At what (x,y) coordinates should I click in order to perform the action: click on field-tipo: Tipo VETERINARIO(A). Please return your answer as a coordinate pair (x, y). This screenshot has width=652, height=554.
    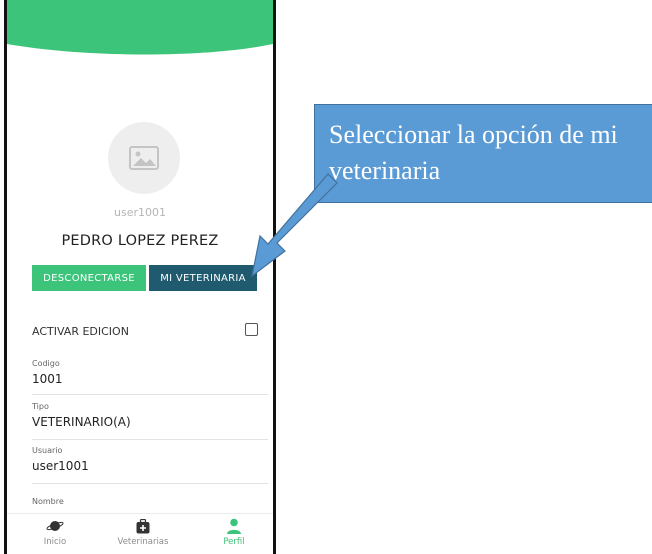
    Looking at the image, I should click on (150, 421).